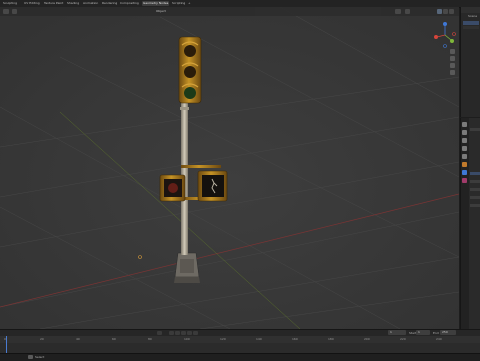  Describe the element at coordinates (189, 333) in the screenshot. I see `next-keyframe-icon` at that location.